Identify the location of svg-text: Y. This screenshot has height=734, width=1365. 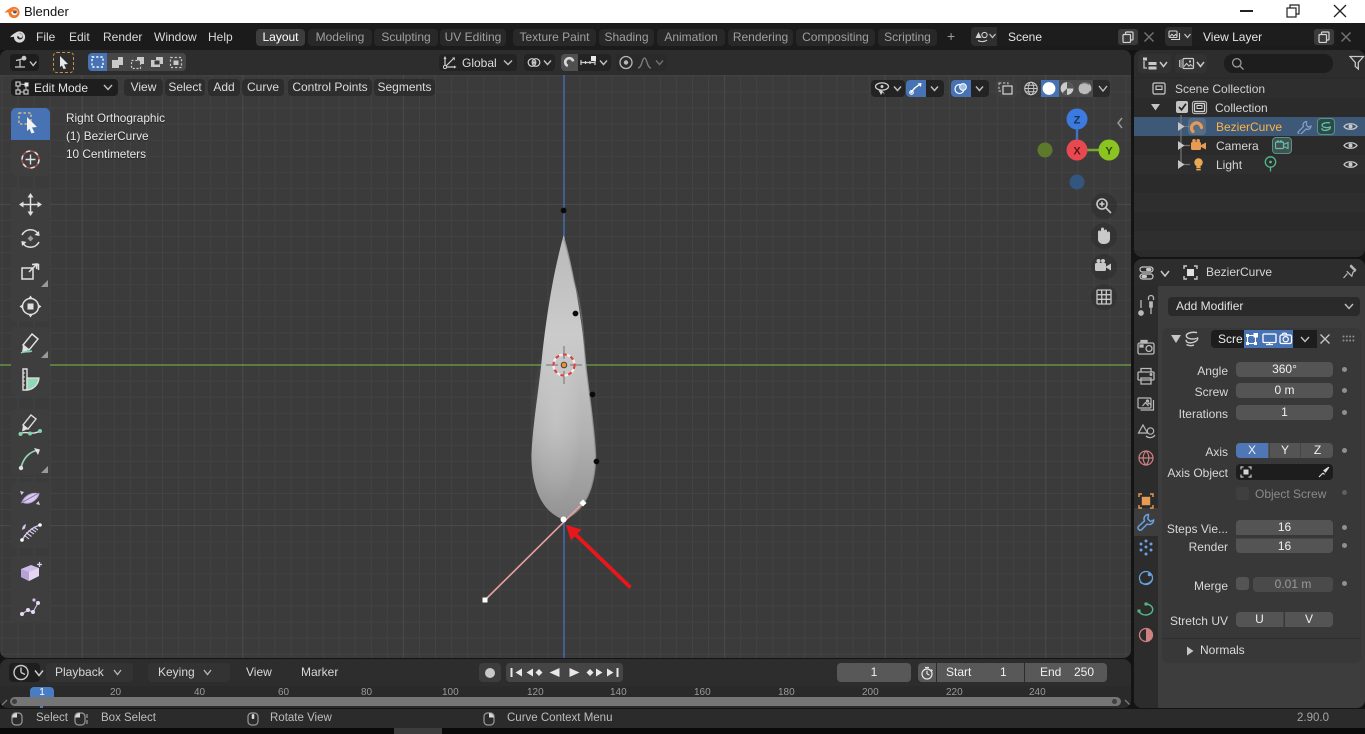
(1109, 152).